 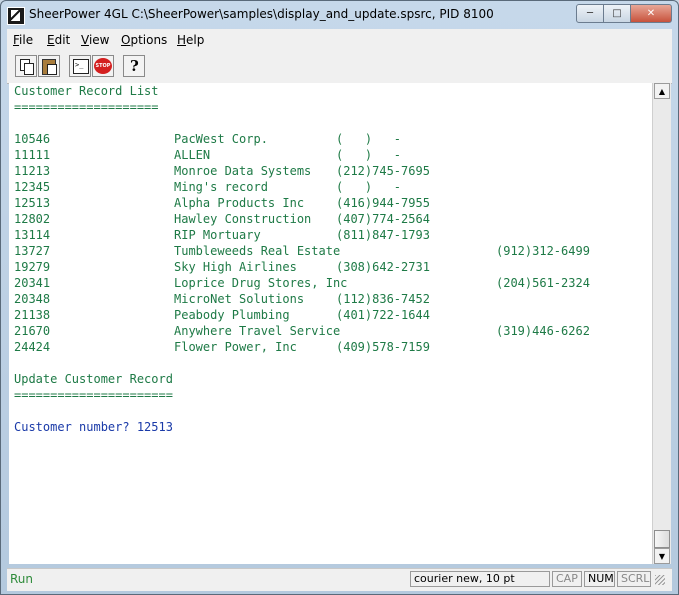 I want to click on customer-record-row: 12345 Ming's record ( ) -, so click(x=329, y=187).